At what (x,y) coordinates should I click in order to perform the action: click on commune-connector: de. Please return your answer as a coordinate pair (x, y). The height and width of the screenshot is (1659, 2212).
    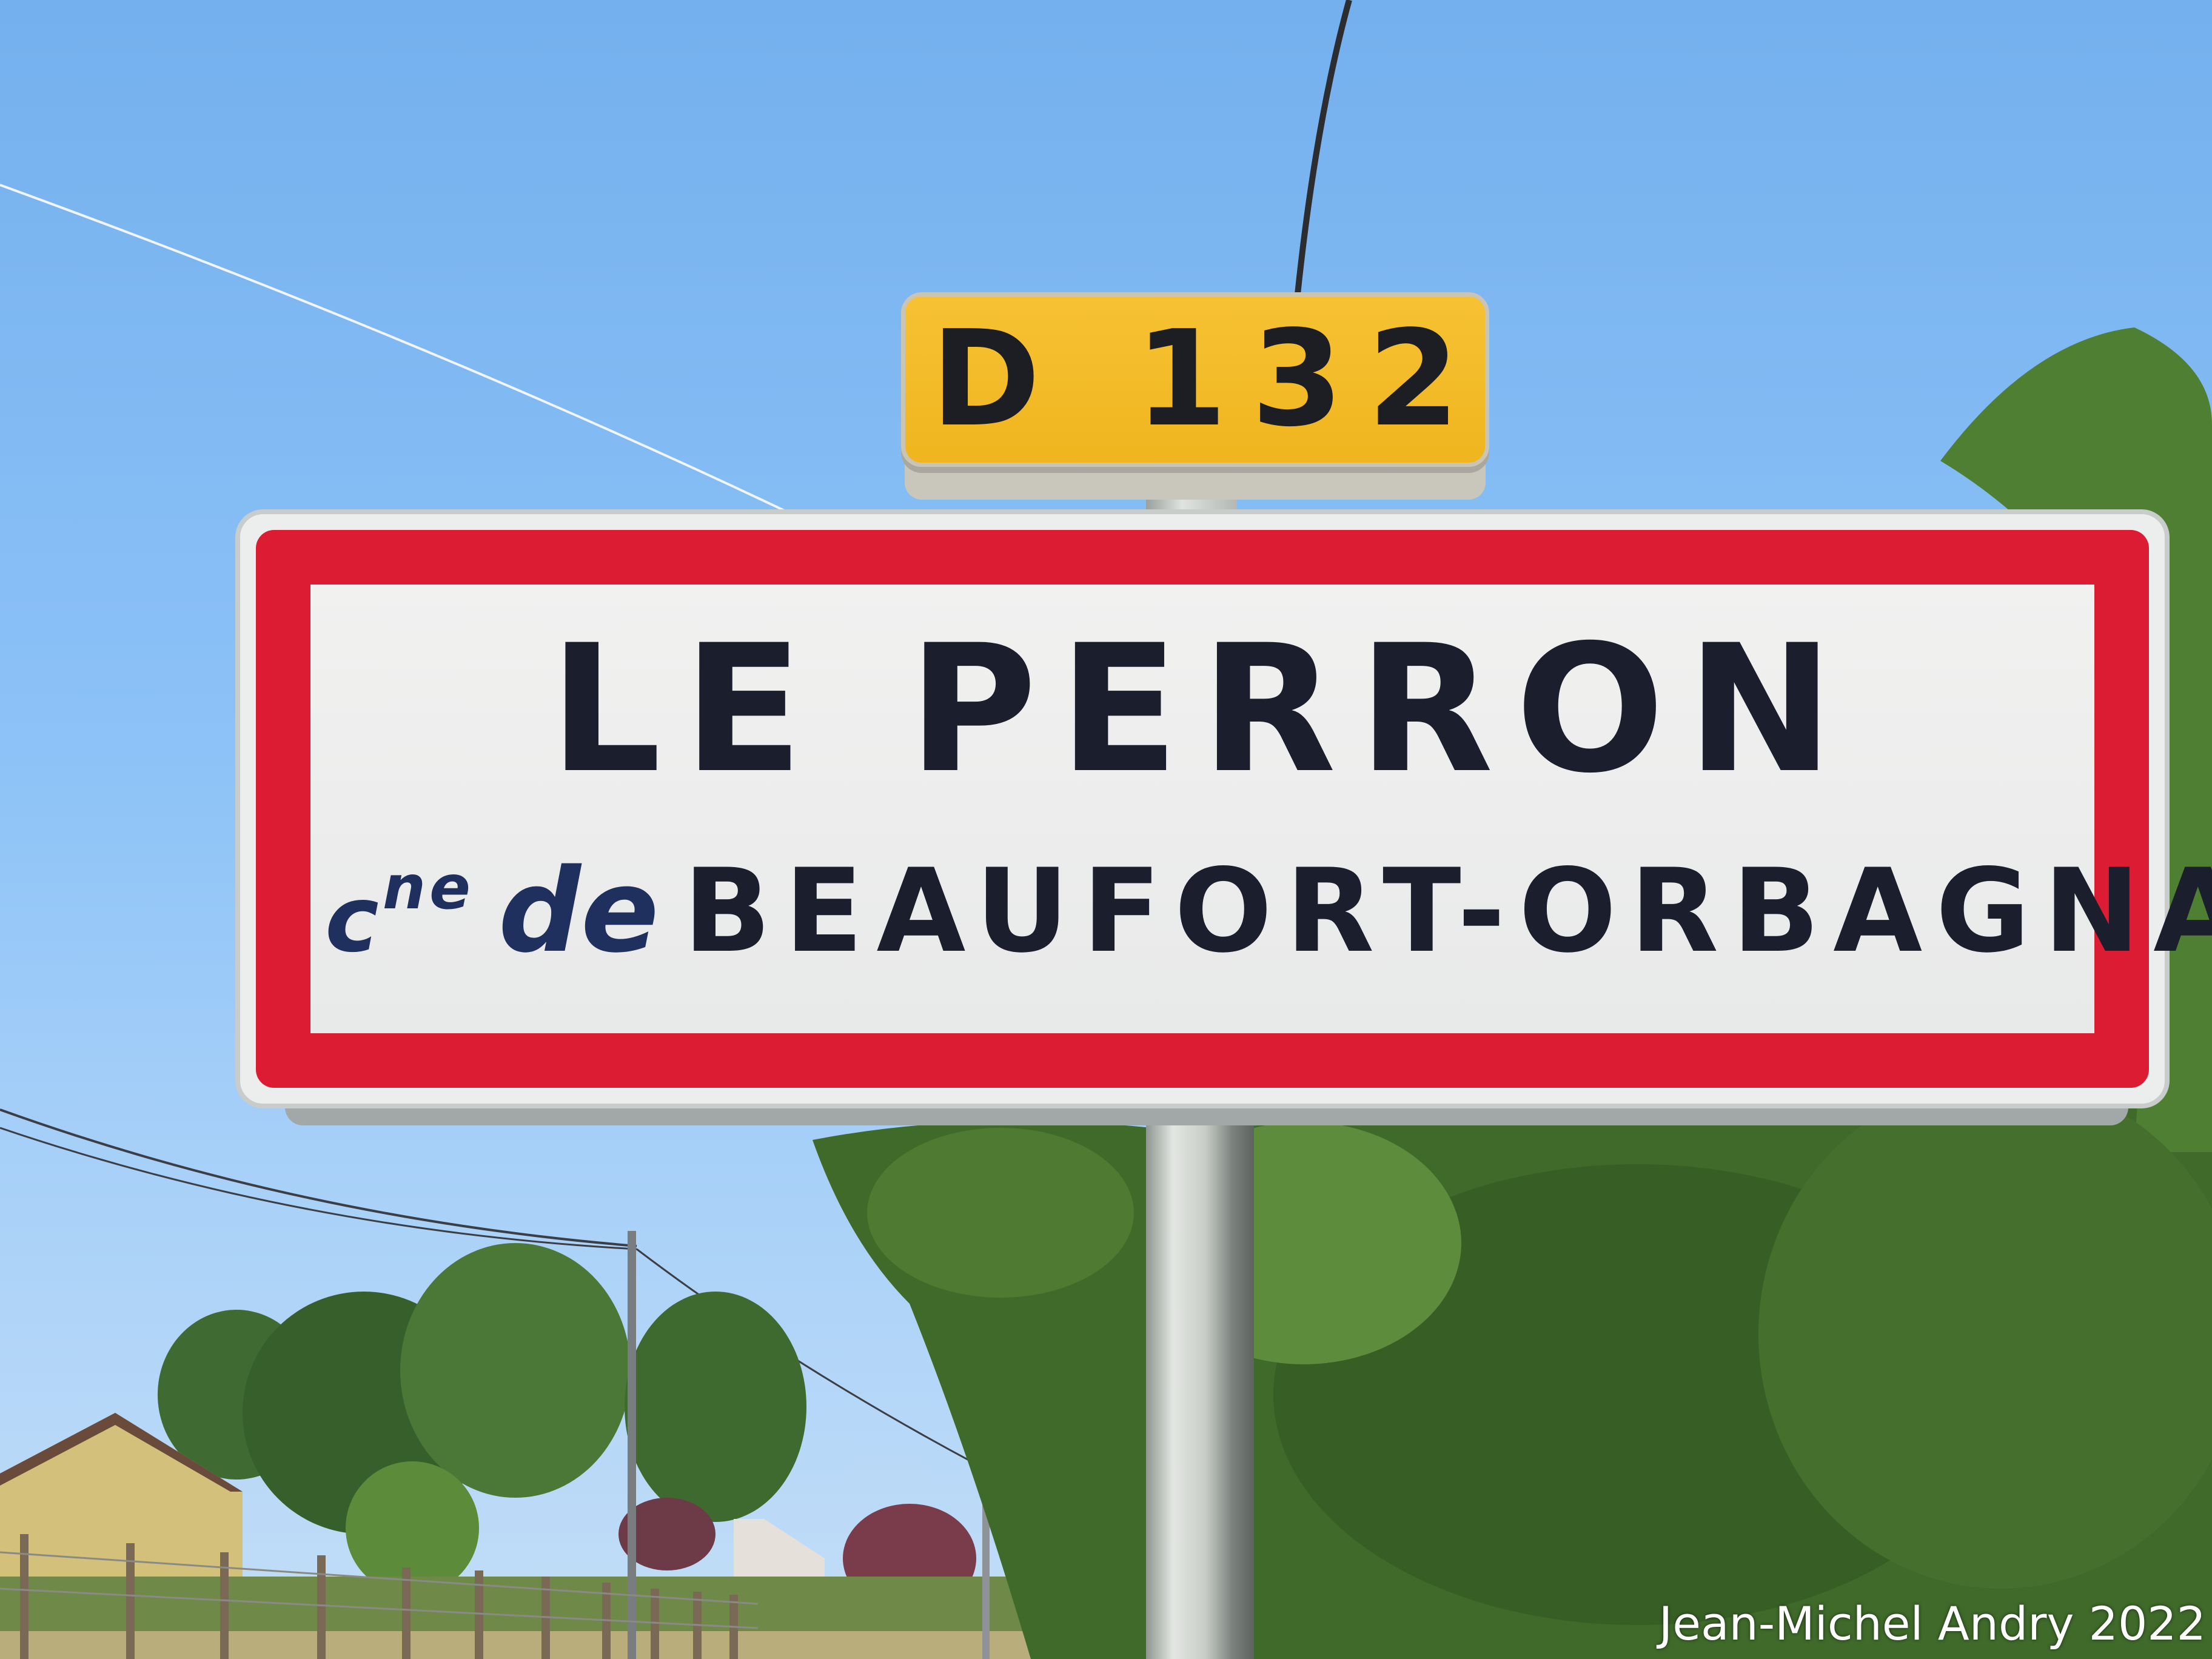
    Looking at the image, I should click on (578, 911).